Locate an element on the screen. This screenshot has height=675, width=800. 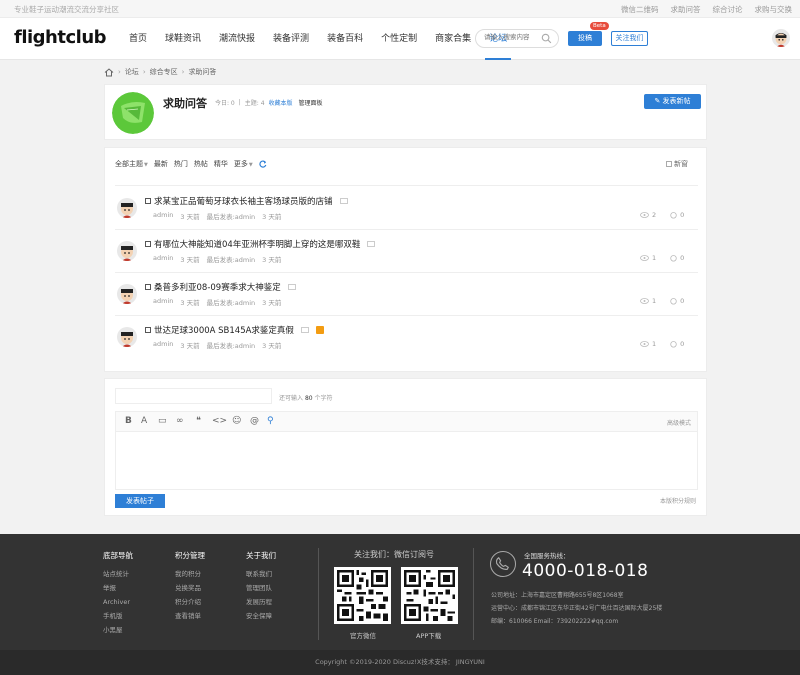
emoji-icon: ☺ is located at coordinates (236, 421).